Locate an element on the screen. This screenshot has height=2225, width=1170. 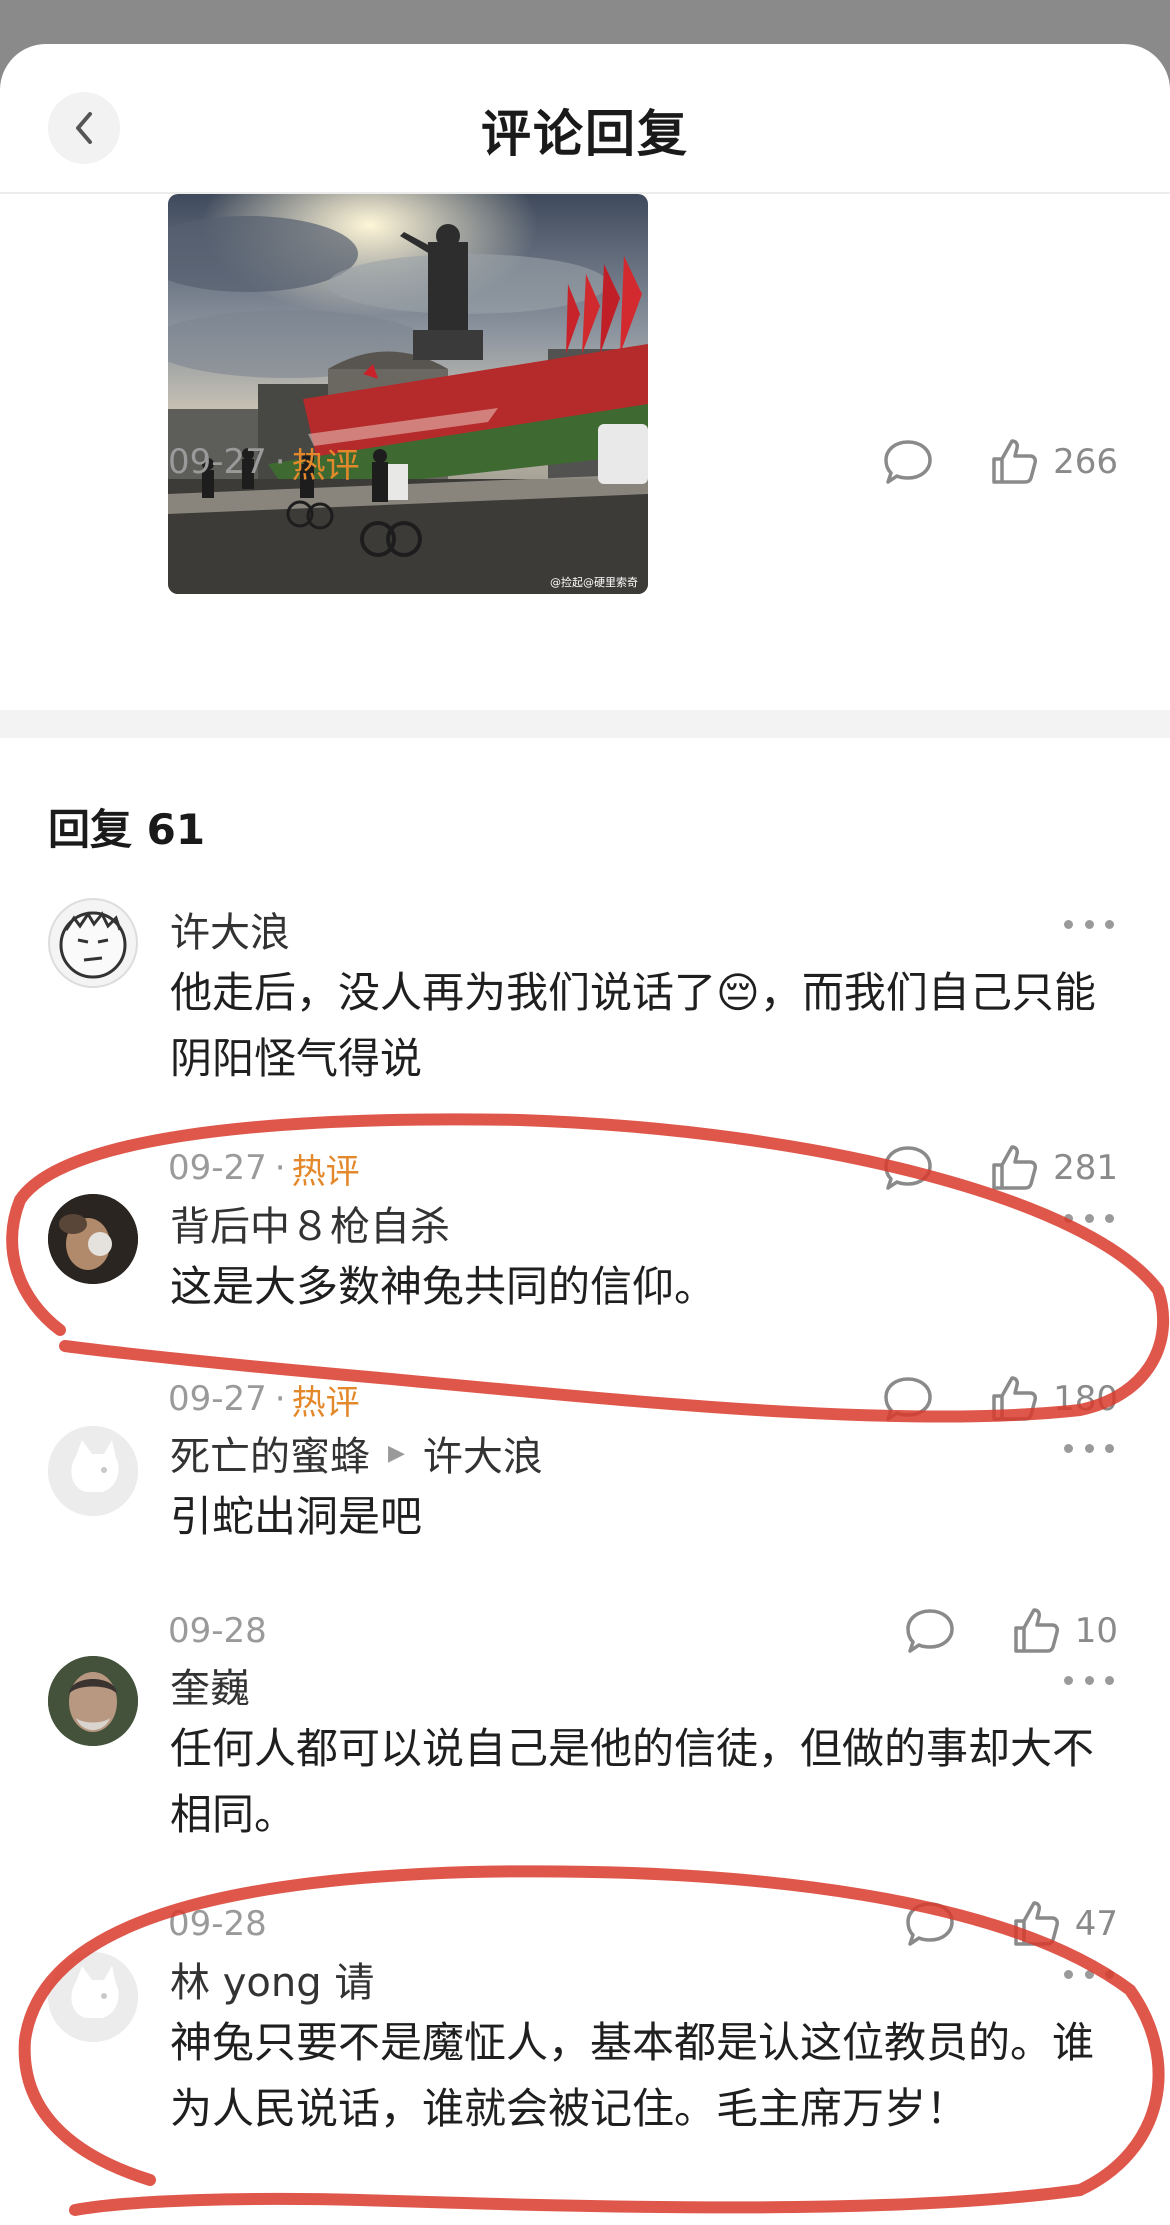
like-count: 180 is located at coordinates (1085, 1399).